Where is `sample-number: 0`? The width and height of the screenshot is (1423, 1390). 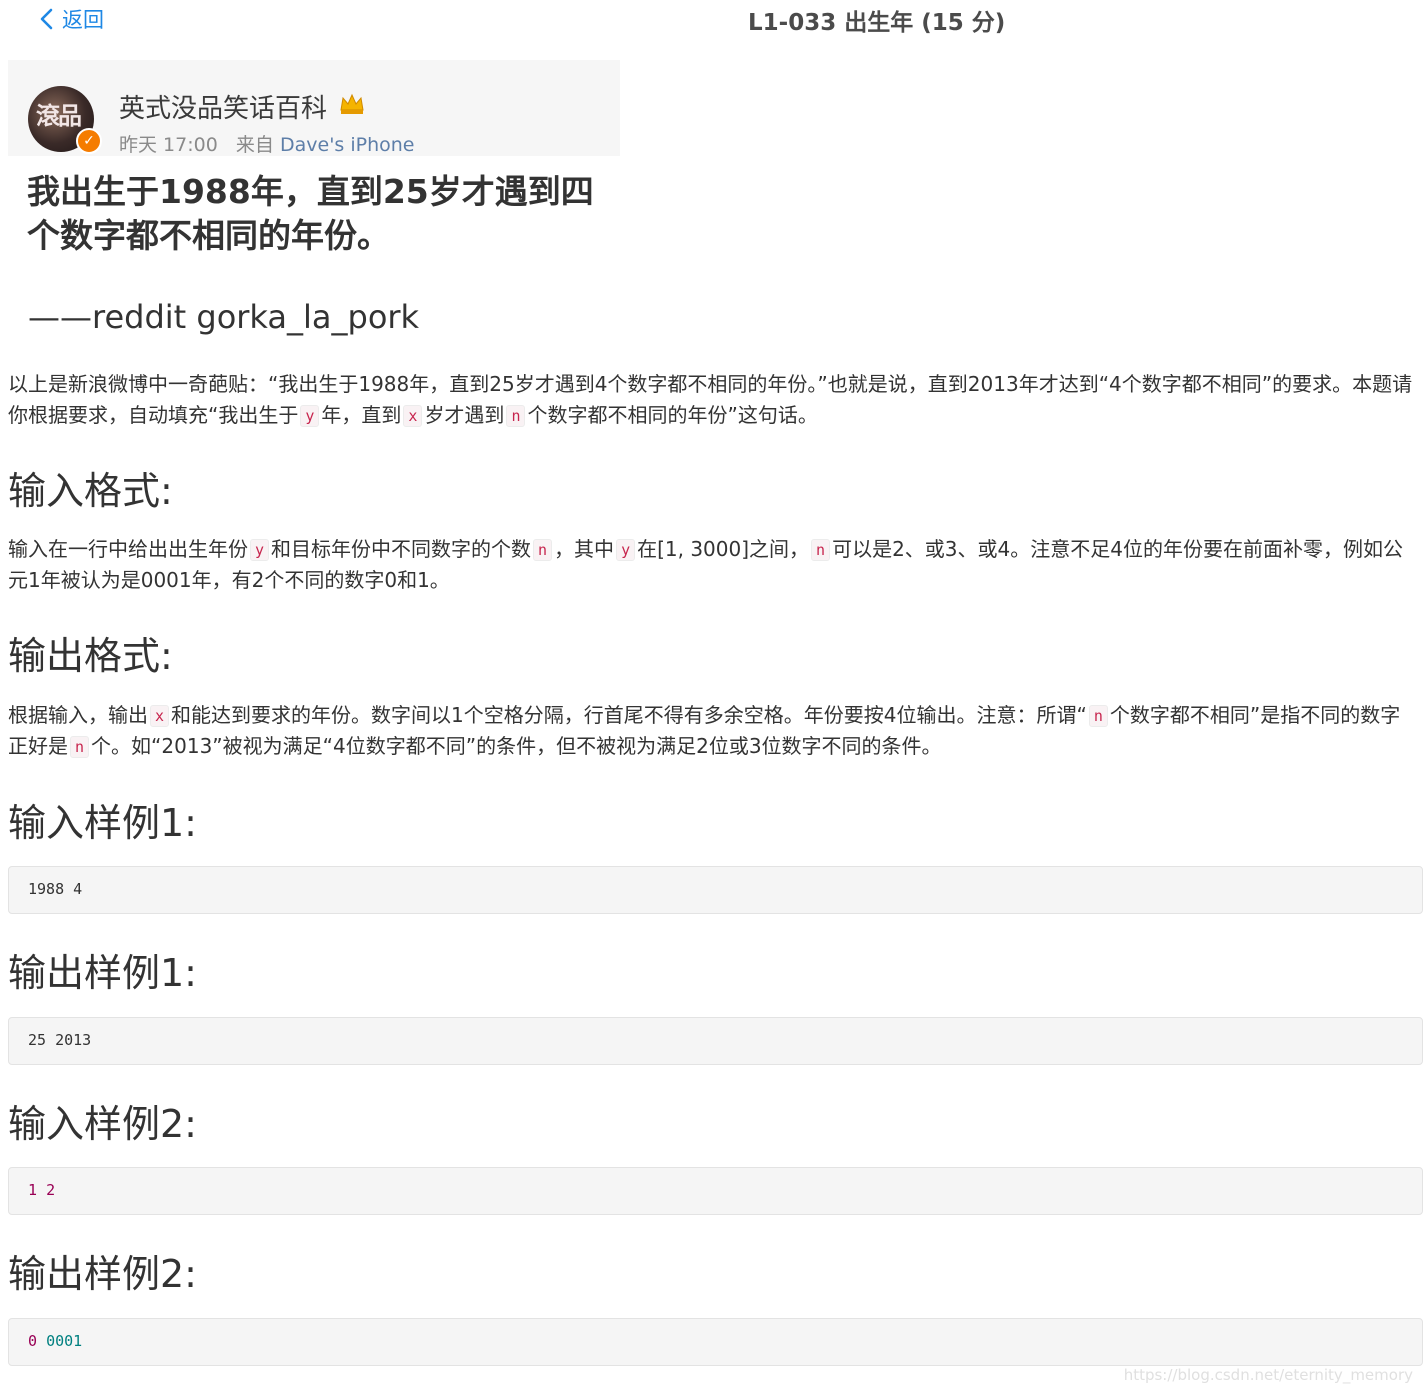
sample-number: 0 is located at coordinates (33, 1341).